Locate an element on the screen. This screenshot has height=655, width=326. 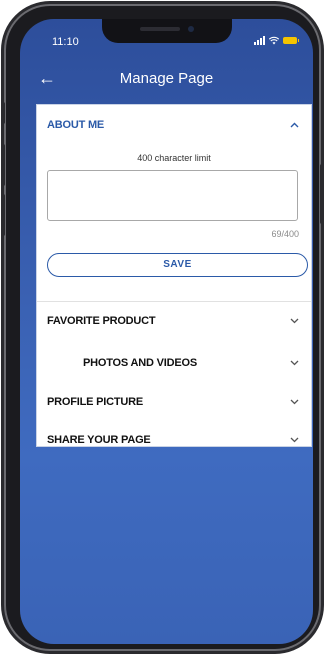
section-label-favorite-product: FAVORITE PRODUCT is located at coordinates (101, 321).